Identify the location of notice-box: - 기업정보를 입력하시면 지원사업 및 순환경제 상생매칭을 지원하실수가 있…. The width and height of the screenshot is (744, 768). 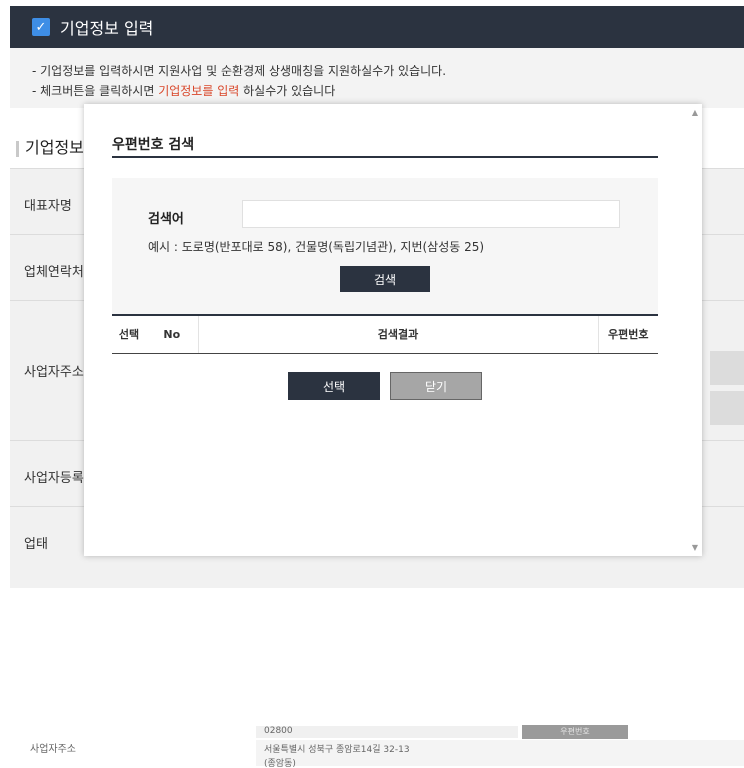
(377, 78).